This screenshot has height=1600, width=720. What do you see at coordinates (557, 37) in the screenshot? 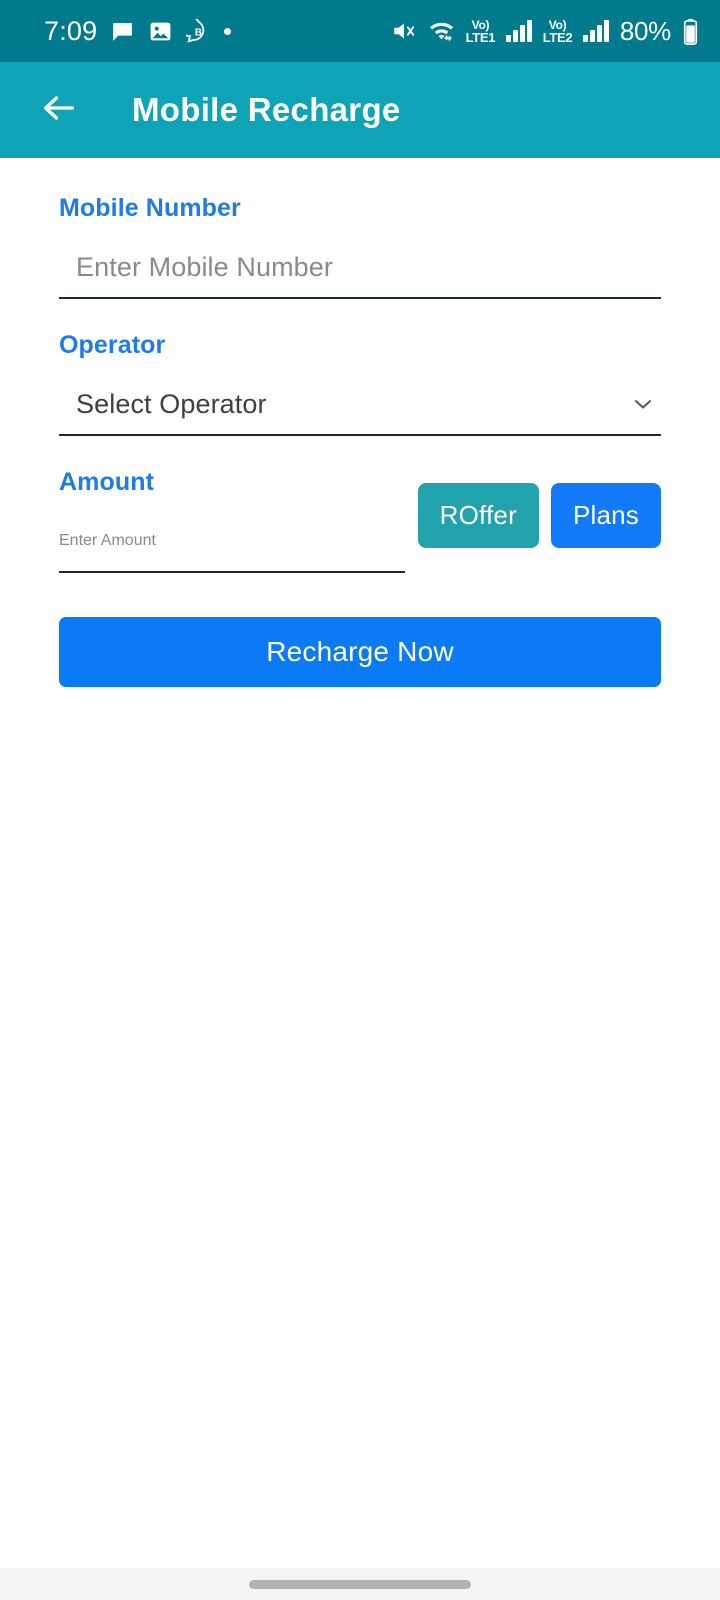
I see `volte-2-bottom-label: LTE2` at bounding box center [557, 37].